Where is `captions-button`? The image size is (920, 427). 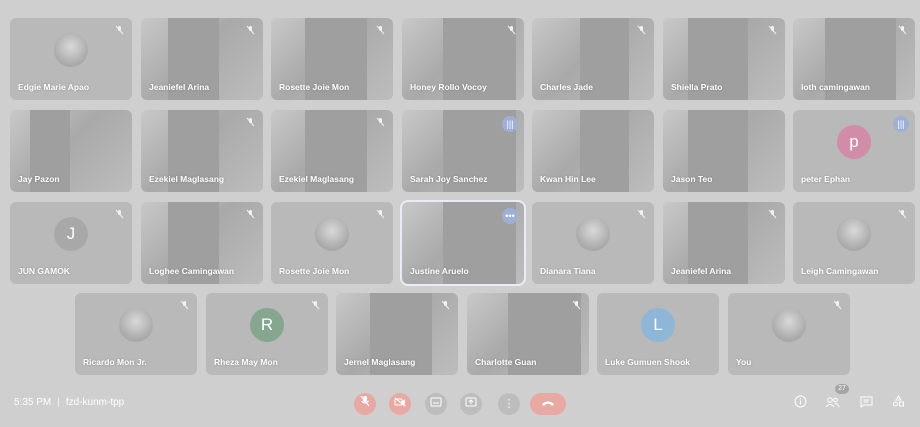 captions-button is located at coordinates (436, 404).